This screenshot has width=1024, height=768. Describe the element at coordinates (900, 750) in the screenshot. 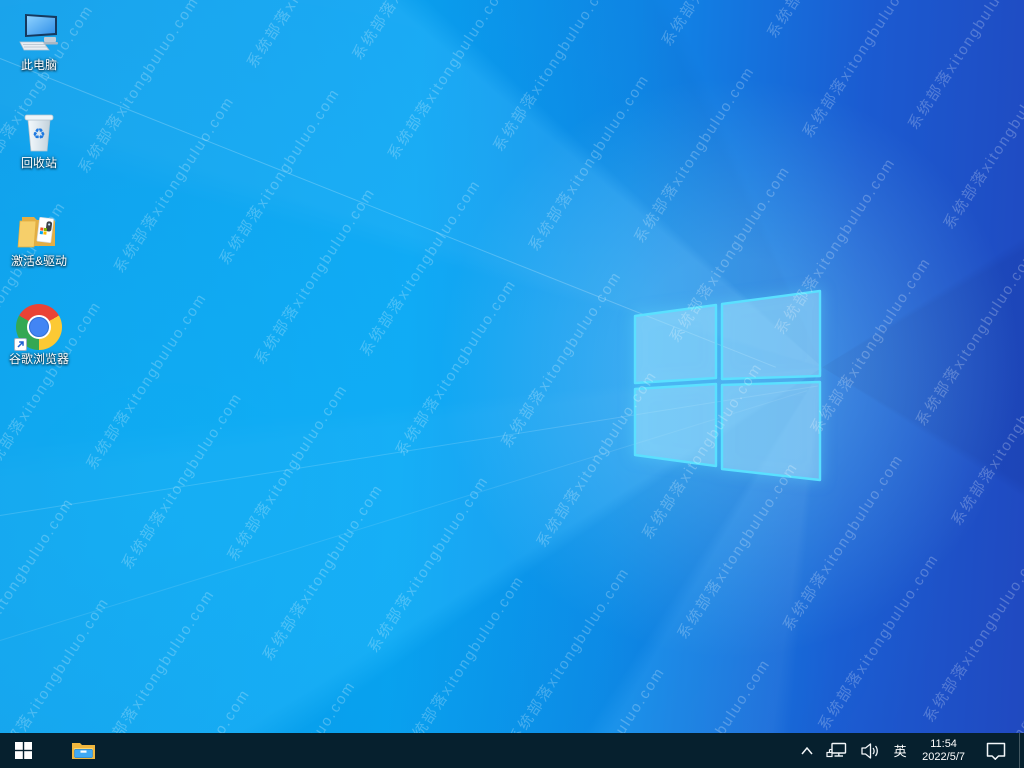

I see `tray-ime-indicator: 英` at that location.